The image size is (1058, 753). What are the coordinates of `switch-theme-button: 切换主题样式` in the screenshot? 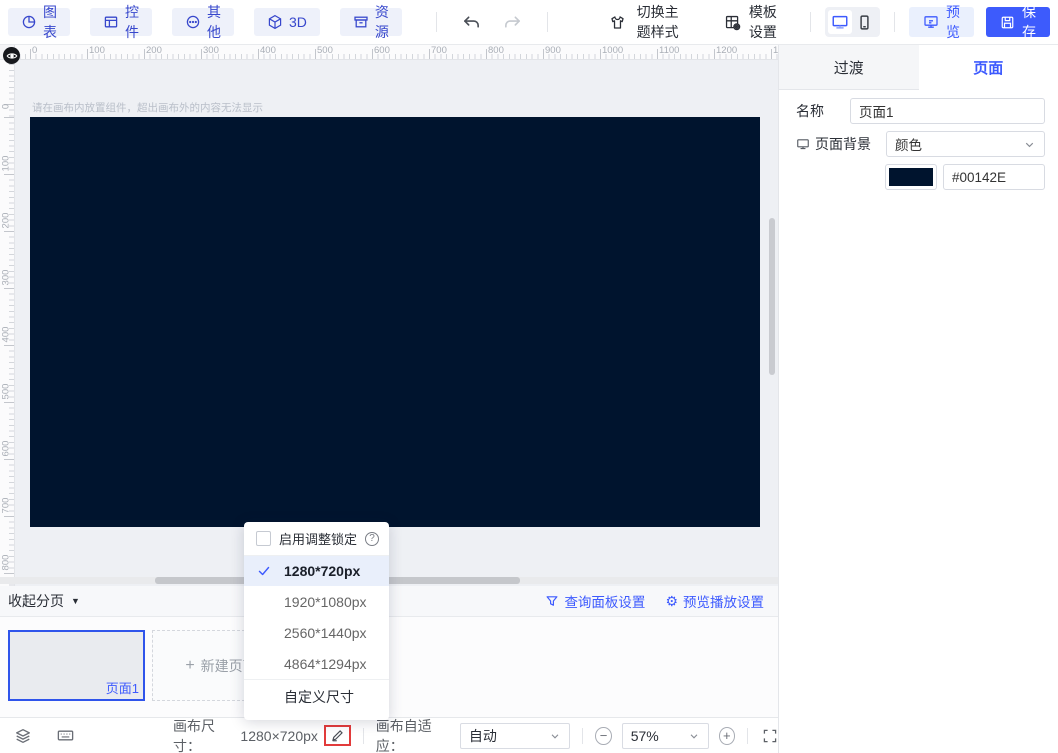 It's located at (645, 22).